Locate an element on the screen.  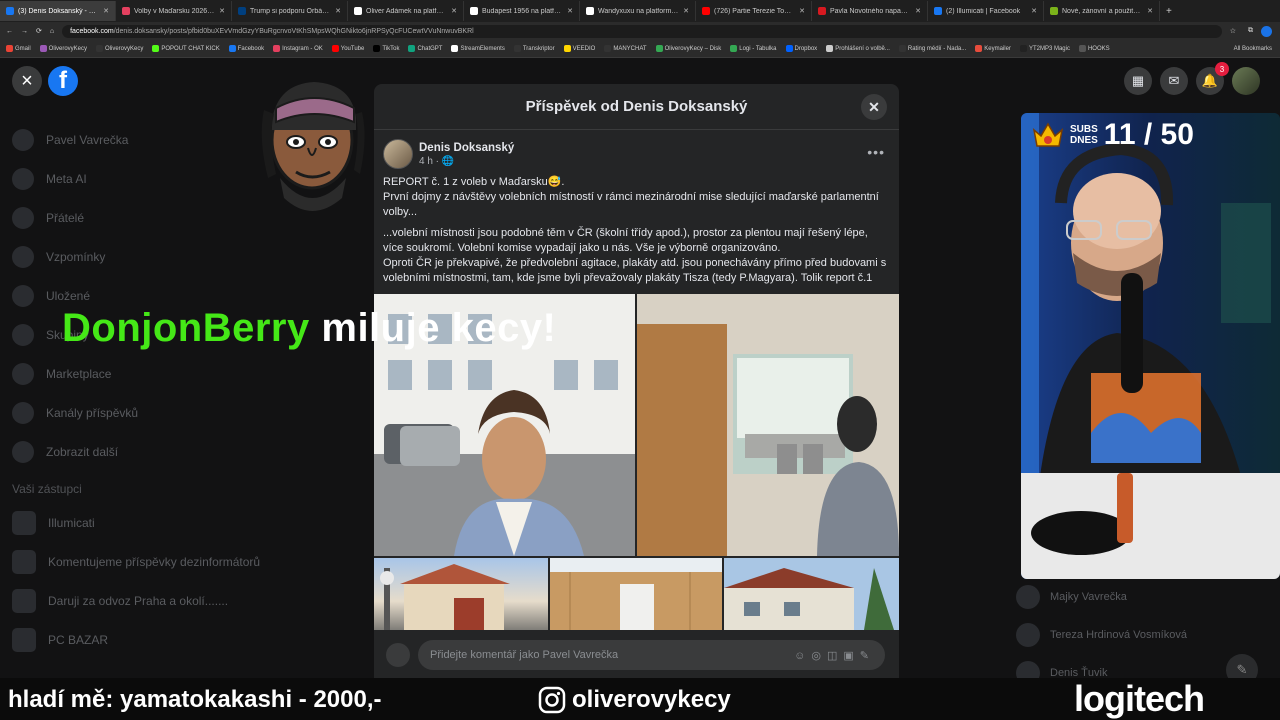
new-tab-icon: + is located at coordinates (1169, 11).